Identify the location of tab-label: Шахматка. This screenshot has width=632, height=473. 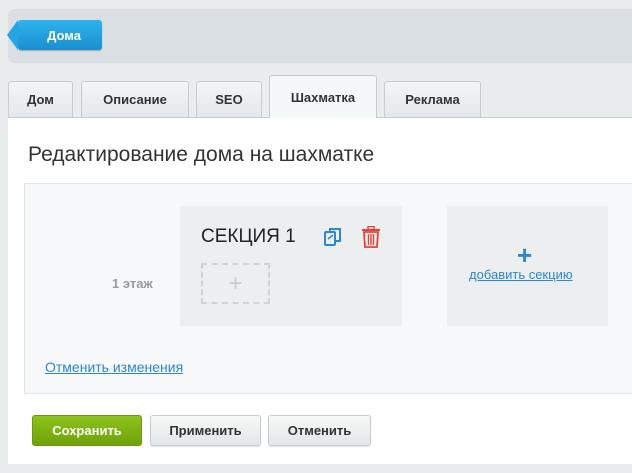
(323, 97).